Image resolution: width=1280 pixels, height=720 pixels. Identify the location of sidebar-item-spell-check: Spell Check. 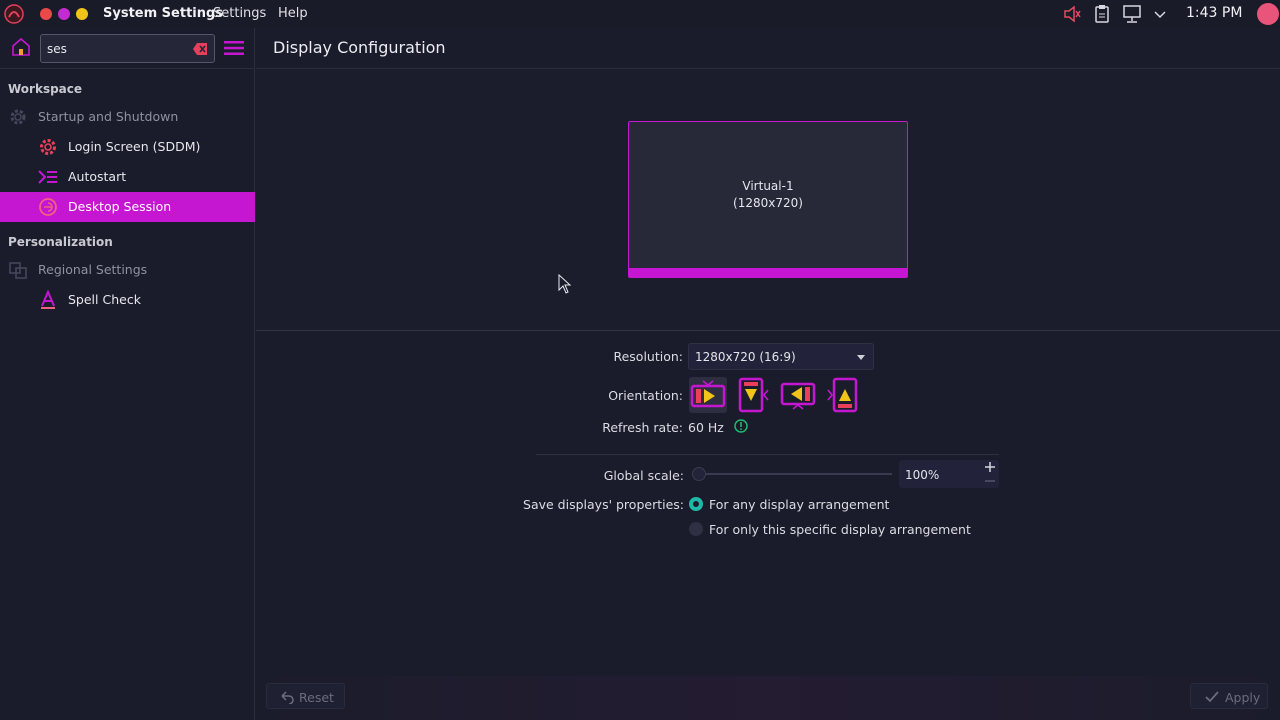
(127, 300).